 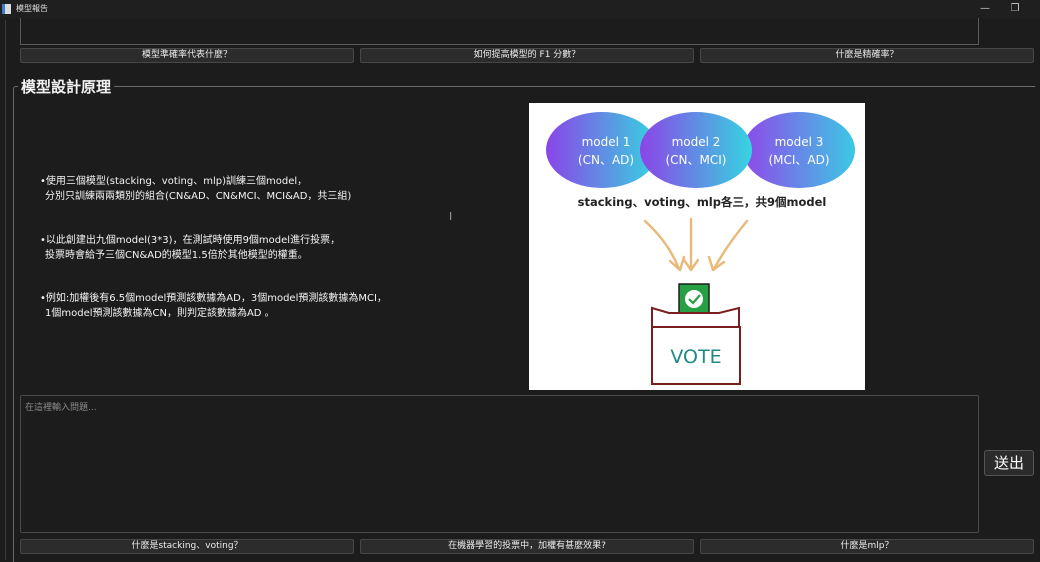 I want to click on suggested-question-button-f1: 如何提高模型的 F1 分數？, so click(x=527, y=55).